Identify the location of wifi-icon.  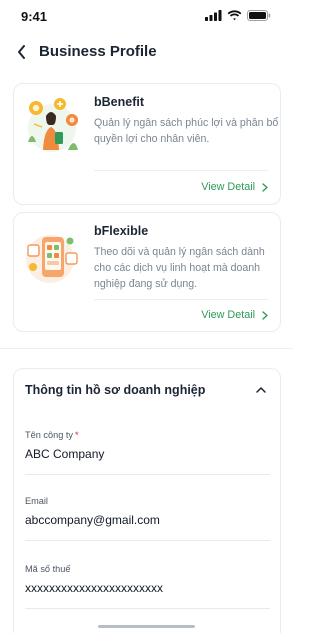
(234, 15).